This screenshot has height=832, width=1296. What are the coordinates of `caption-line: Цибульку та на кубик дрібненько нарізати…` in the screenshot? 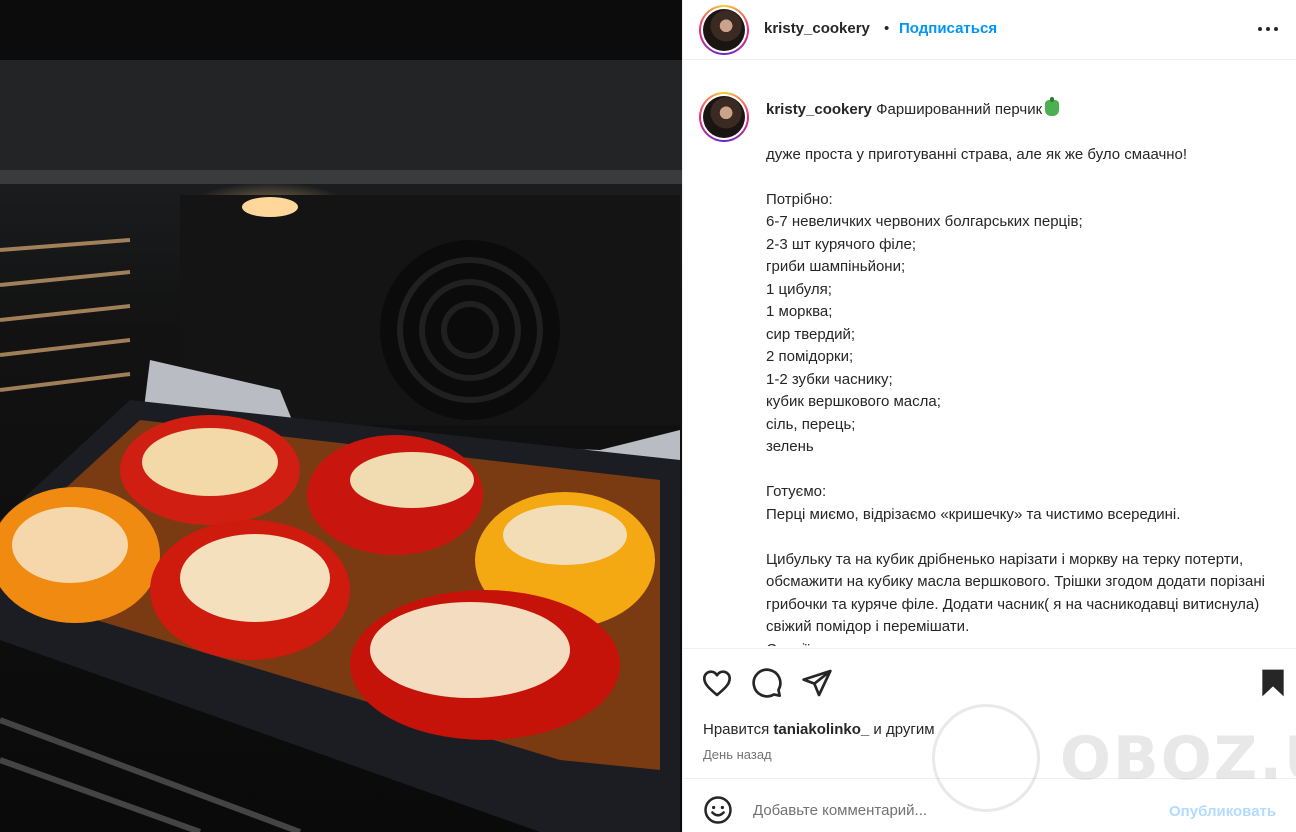 It's located at (1018, 593).